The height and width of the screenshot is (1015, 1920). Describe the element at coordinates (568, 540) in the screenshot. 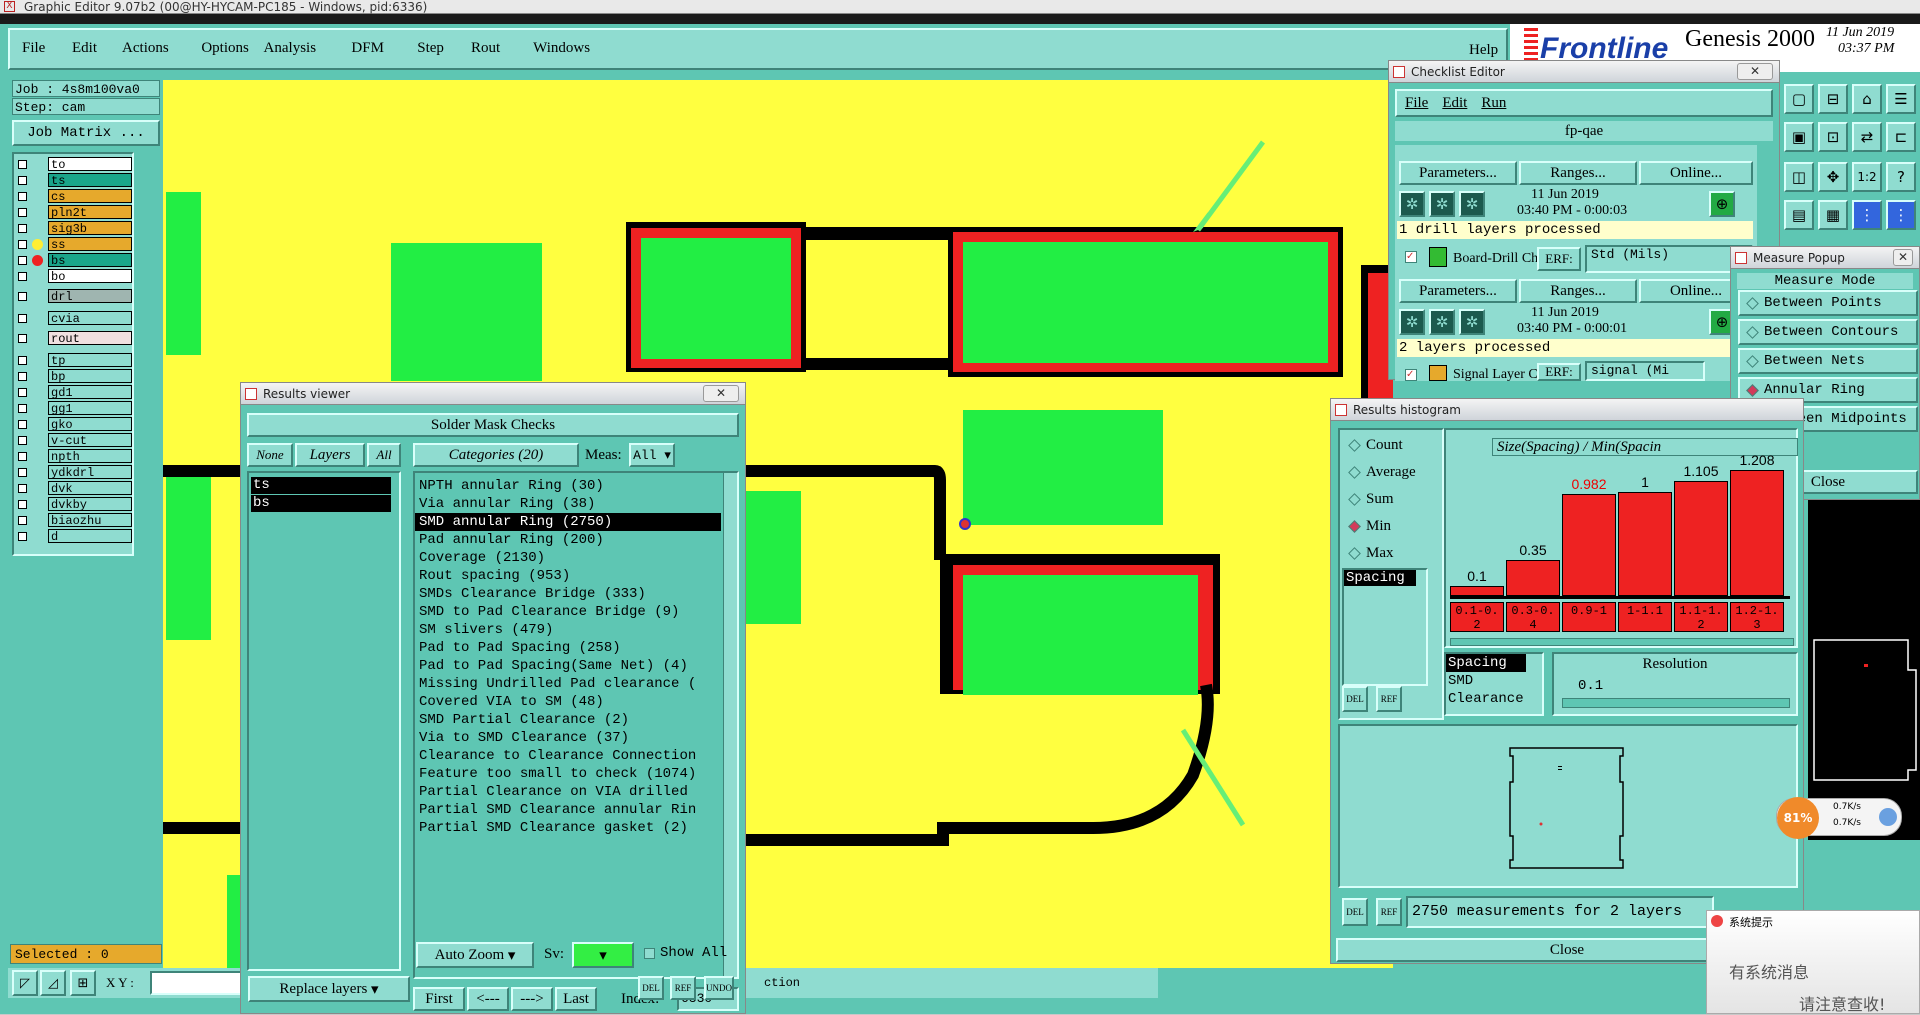

I see `category-item: Pad annular Ring (200)` at that location.